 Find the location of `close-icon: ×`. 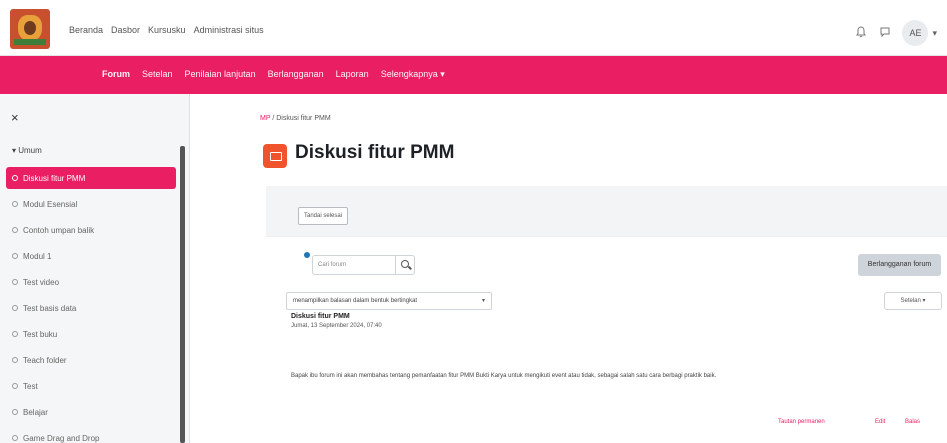

close-icon: × is located at coordinates (15, 117).